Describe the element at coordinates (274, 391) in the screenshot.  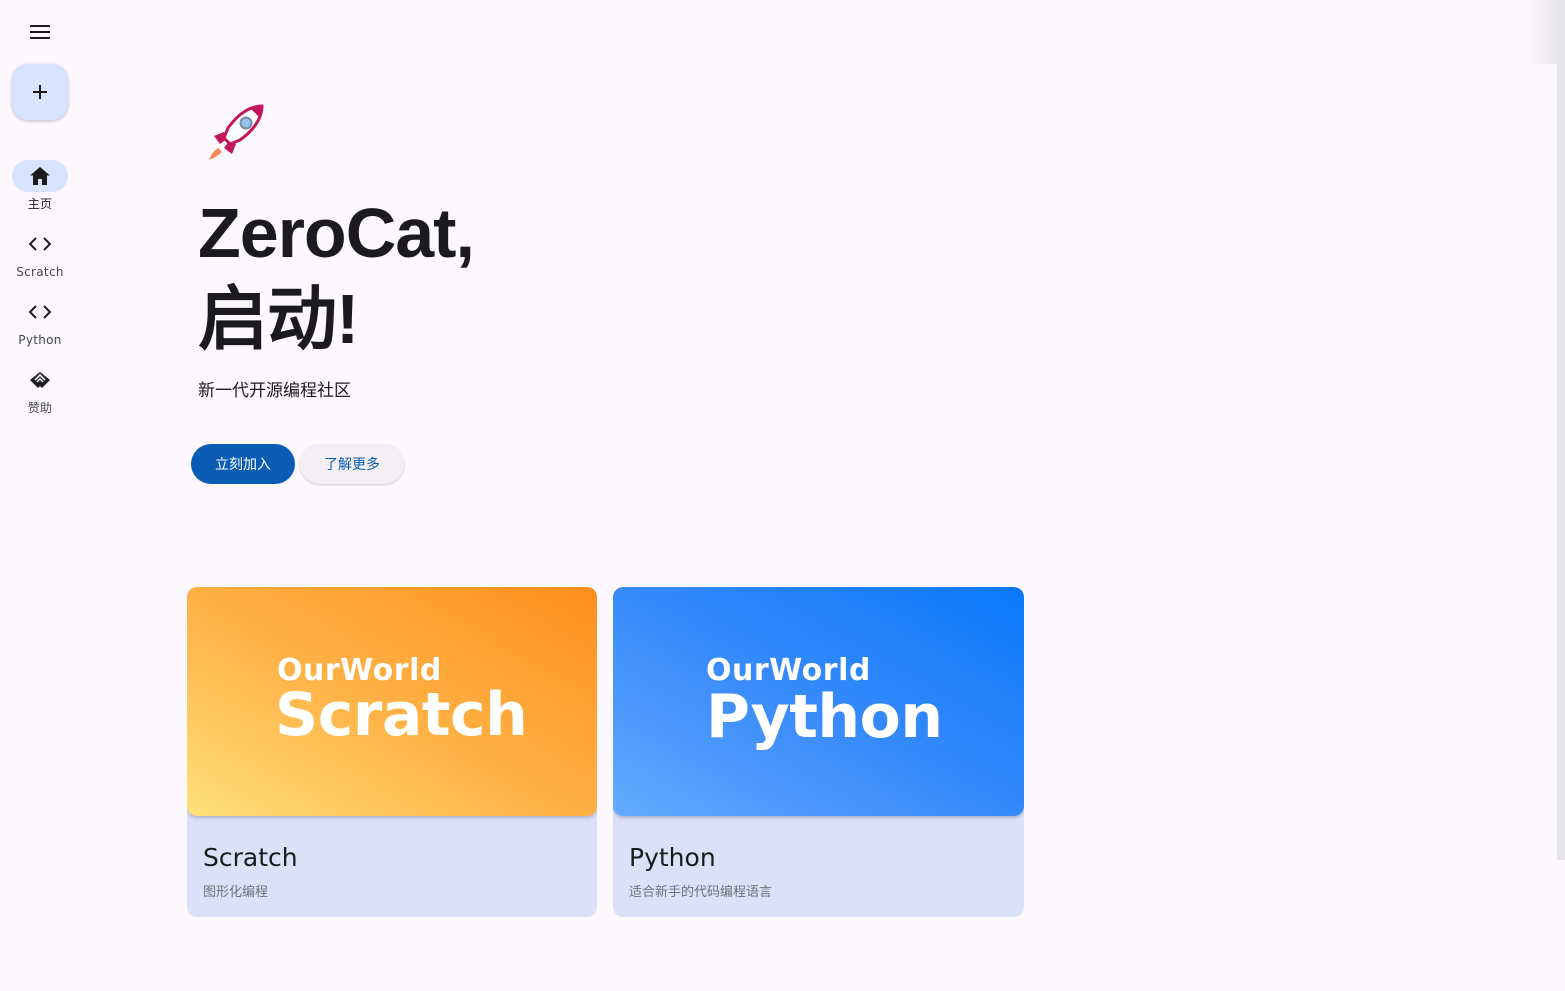
I see `hero-subtitle: 新一代开源编程社区` at that location.